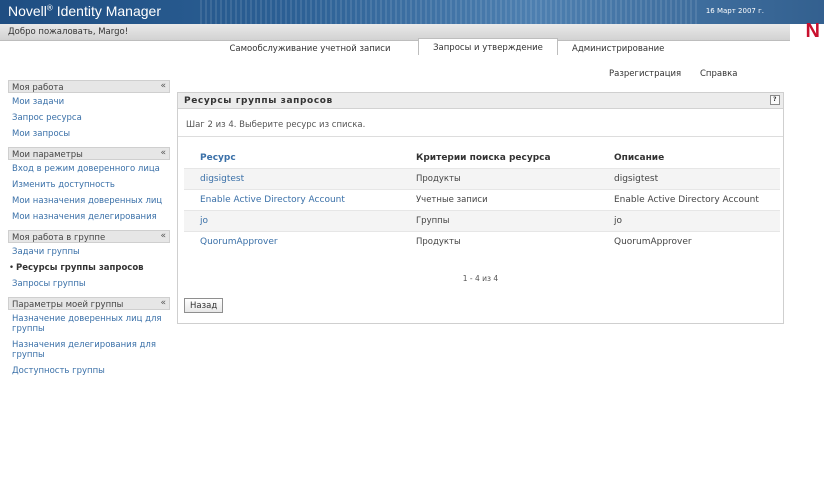  Describe the element at coordinates (89, 349) in the screenshot. I see `sidebar-item-team-delegate-assignments: Назначения делегирования для группы` at that location.